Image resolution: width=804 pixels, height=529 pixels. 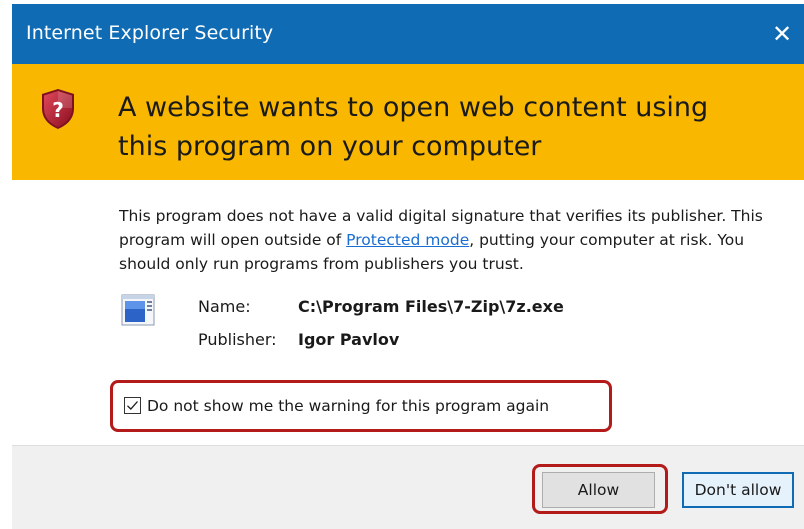 I want to click on close-icon: ✕, so click(x=782, y=34).